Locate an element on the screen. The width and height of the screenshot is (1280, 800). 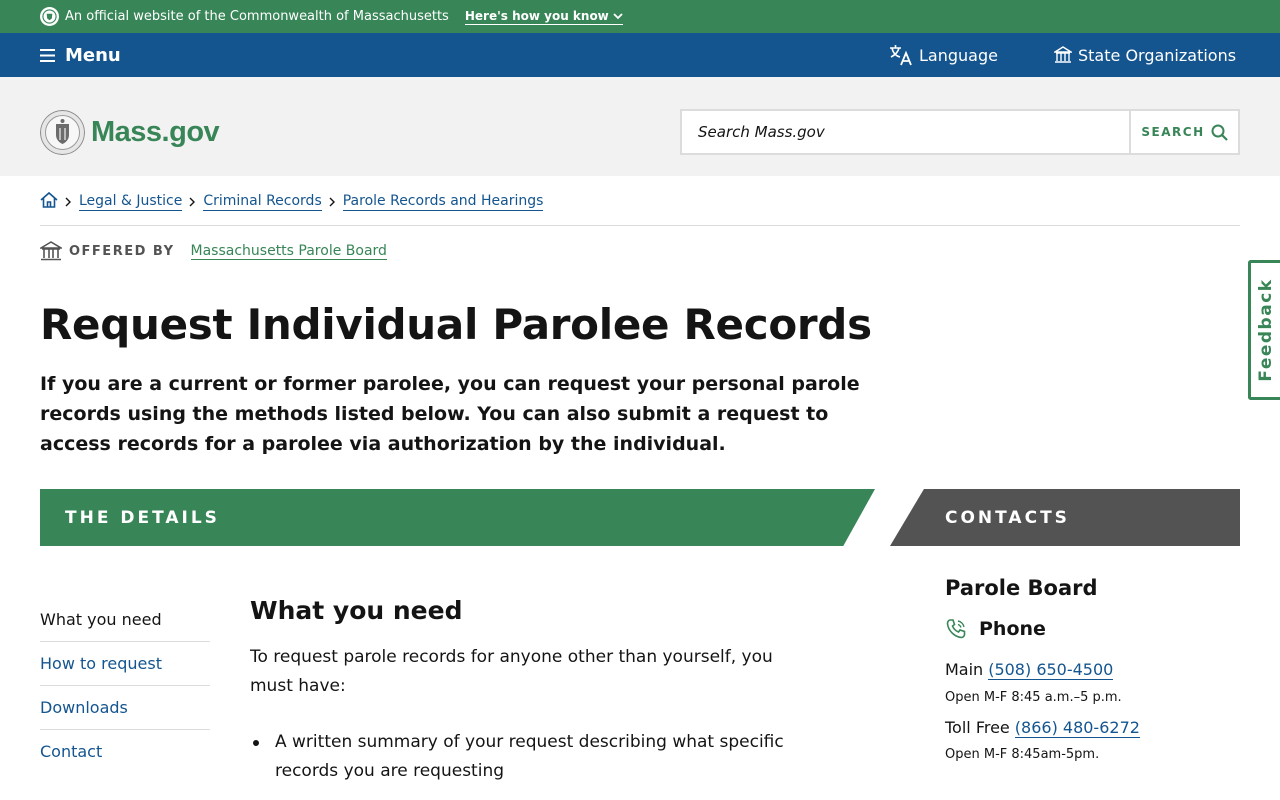
breadcrumb-criminal-records: Criminal Records is located at coordinates (262, 202).